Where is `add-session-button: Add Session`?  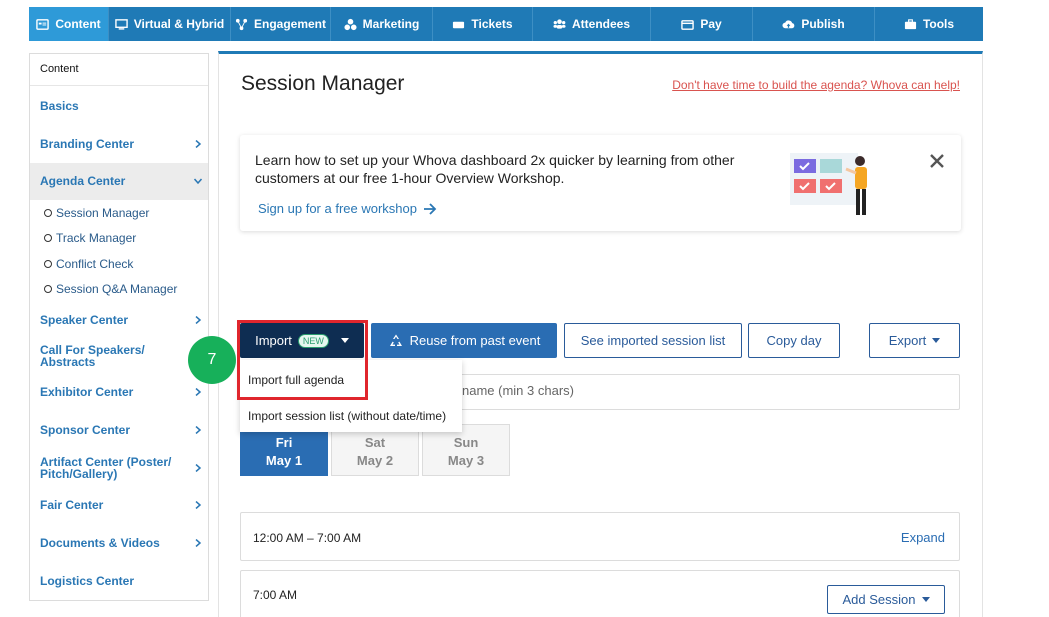
add-session-button: Add Session is located at coordinates (886, 599).